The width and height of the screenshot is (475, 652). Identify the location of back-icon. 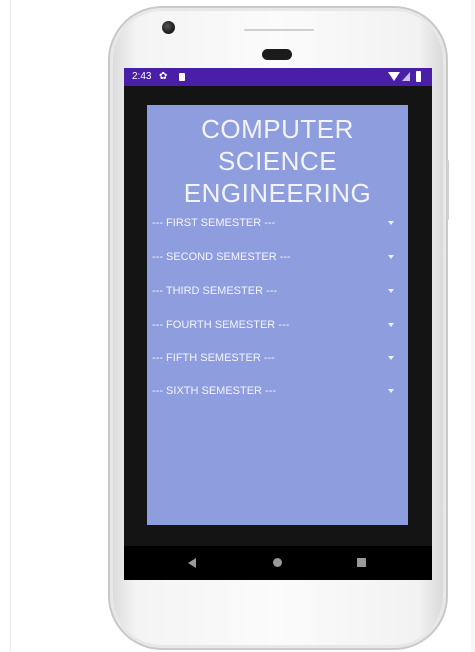
(192, 563).